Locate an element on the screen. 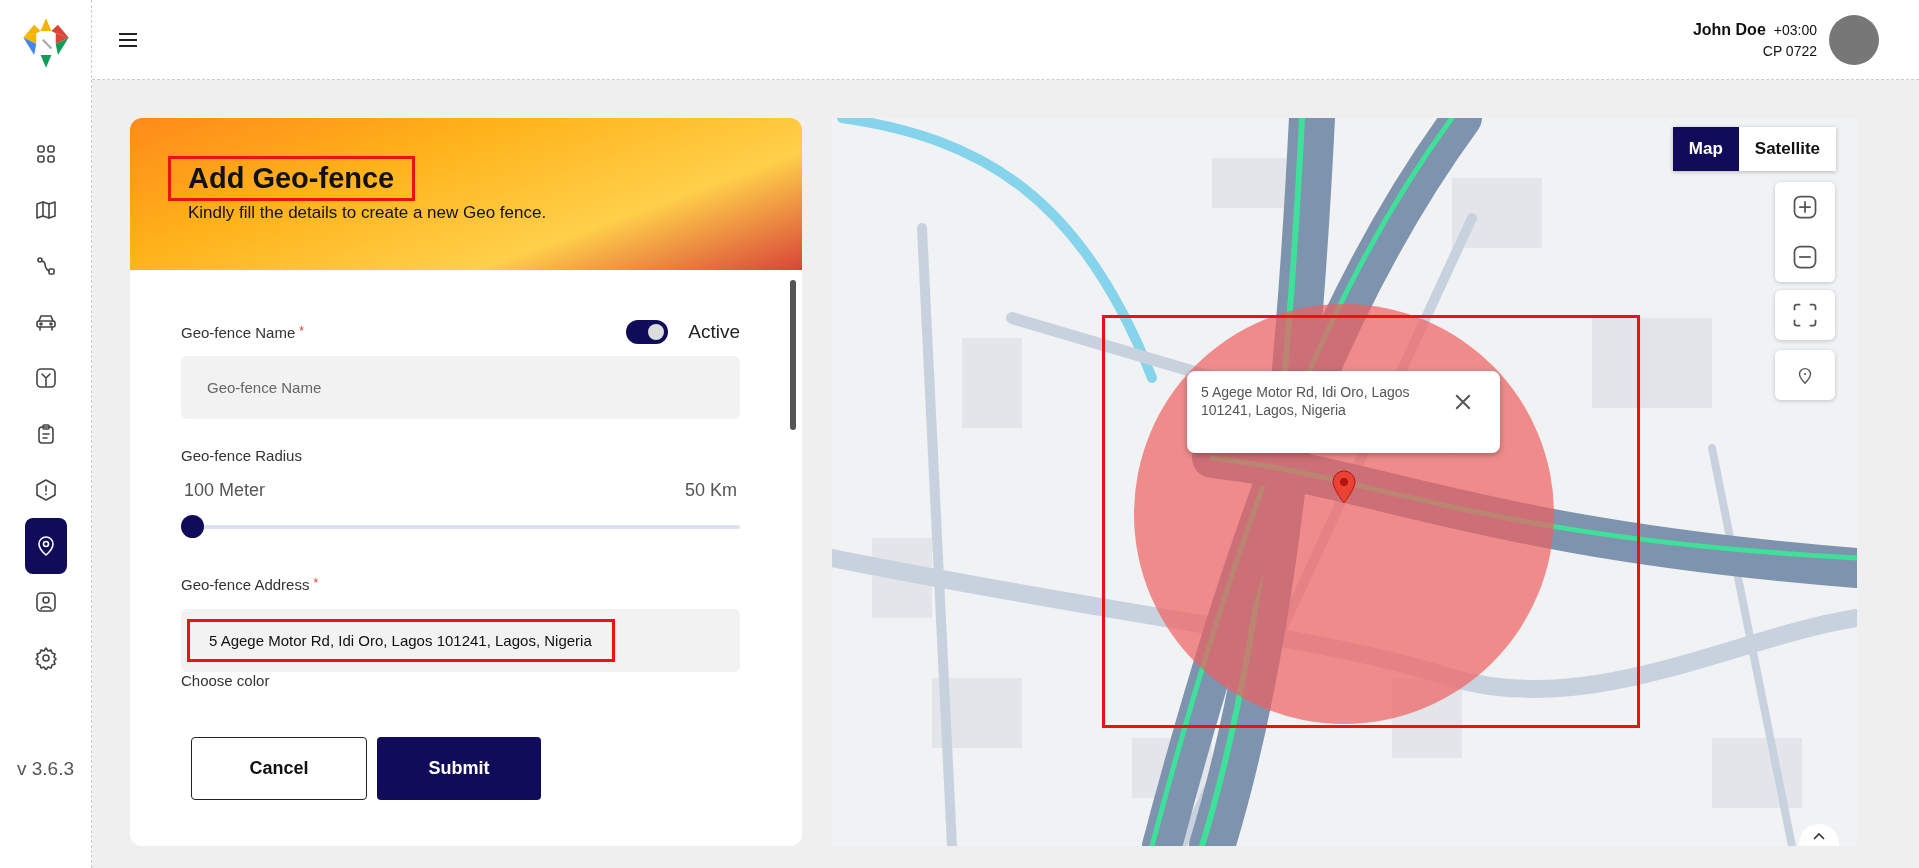 The width and height of the screenshot is (1919, 868). field-label: Geo-fence Name is located at coordinates (238, 332).